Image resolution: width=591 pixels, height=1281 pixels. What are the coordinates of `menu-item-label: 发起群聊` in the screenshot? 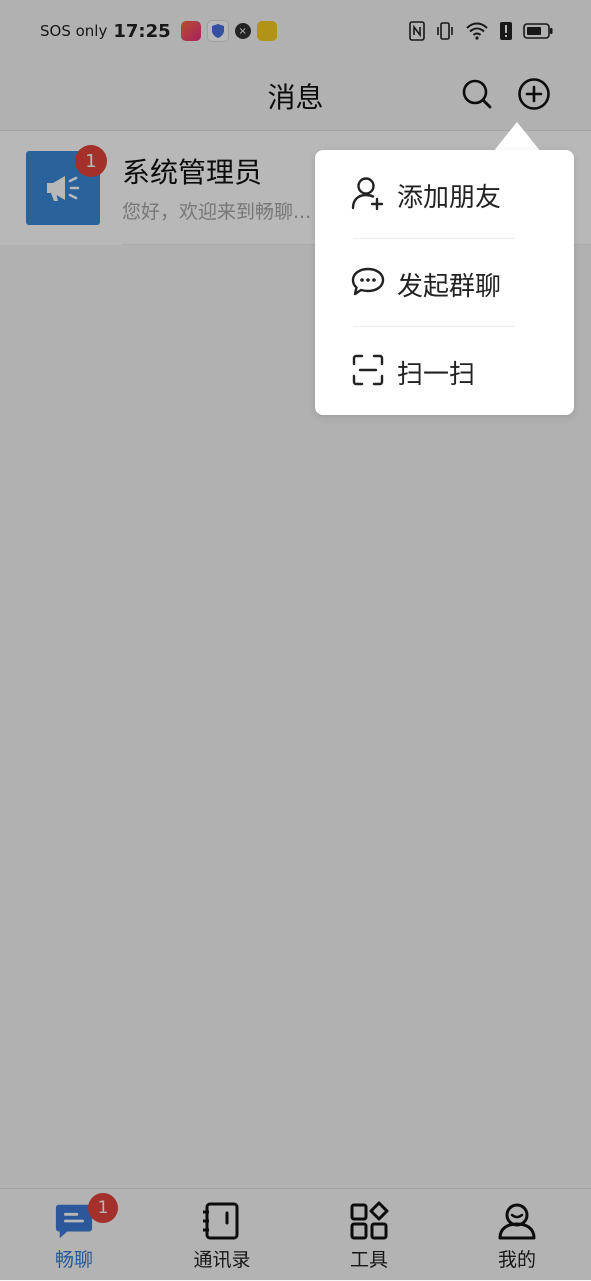 It's located at (449, 287).